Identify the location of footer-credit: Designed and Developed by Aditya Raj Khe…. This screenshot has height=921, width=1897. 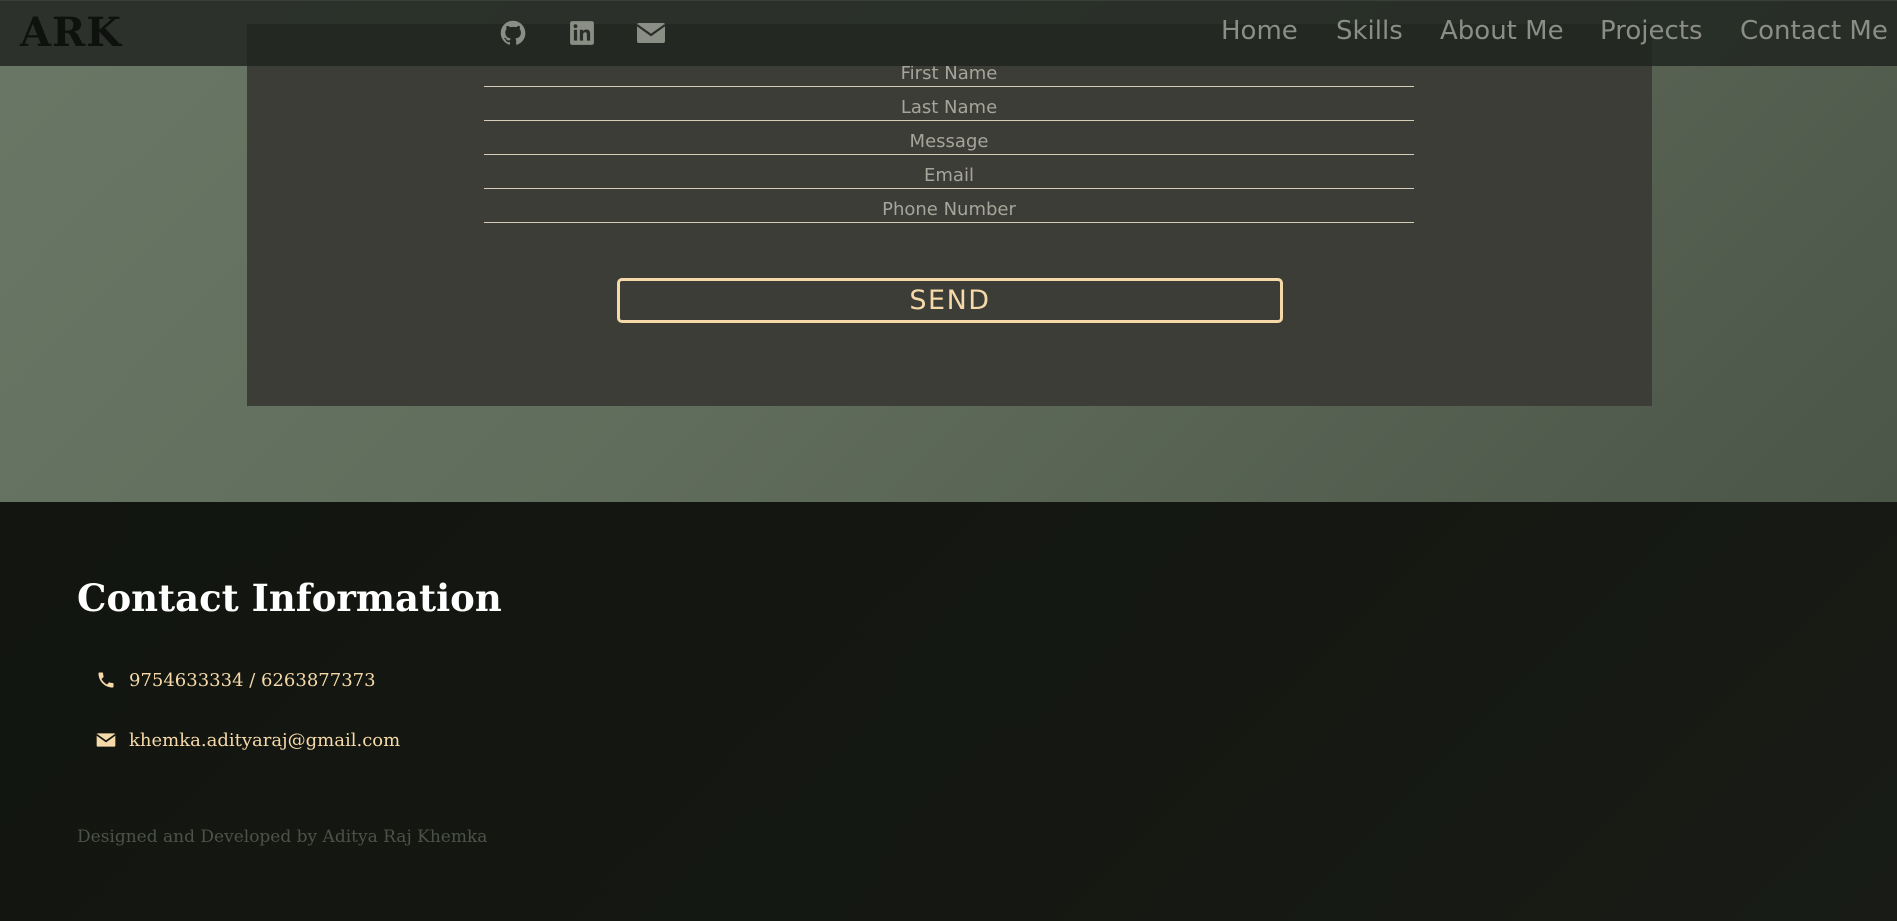
(282, 837).